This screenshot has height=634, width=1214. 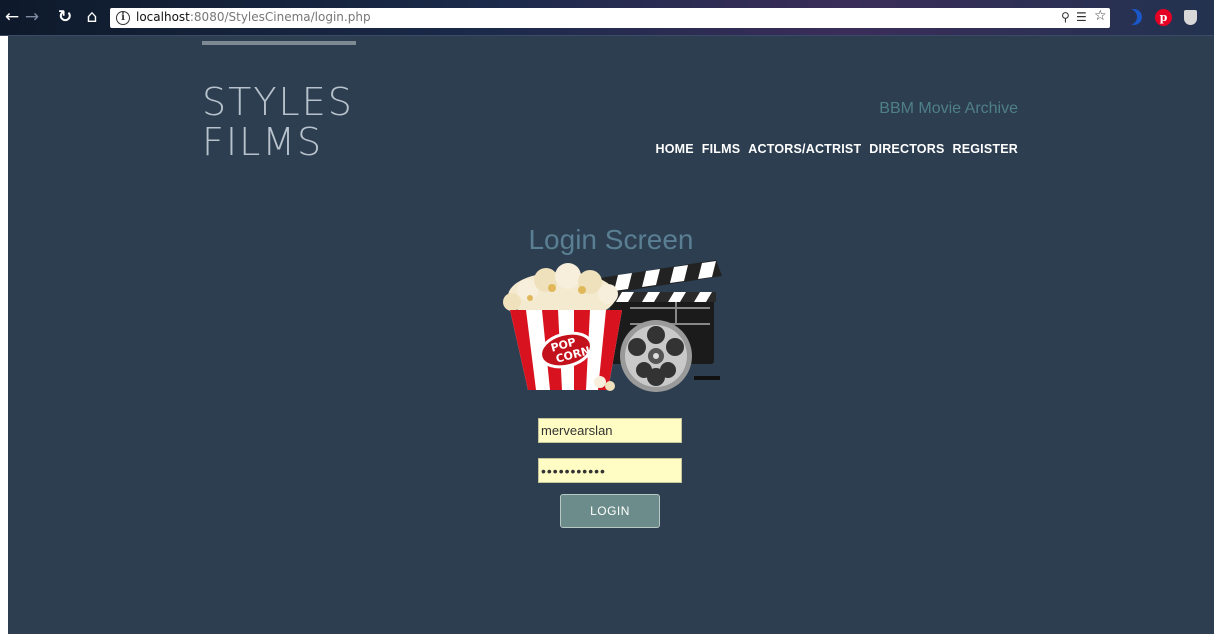 What do you see at coordinates (948, 108) in the screenshot?
I see `site-tagline: BBM Movie Archive` at bounding box center [948, 108].